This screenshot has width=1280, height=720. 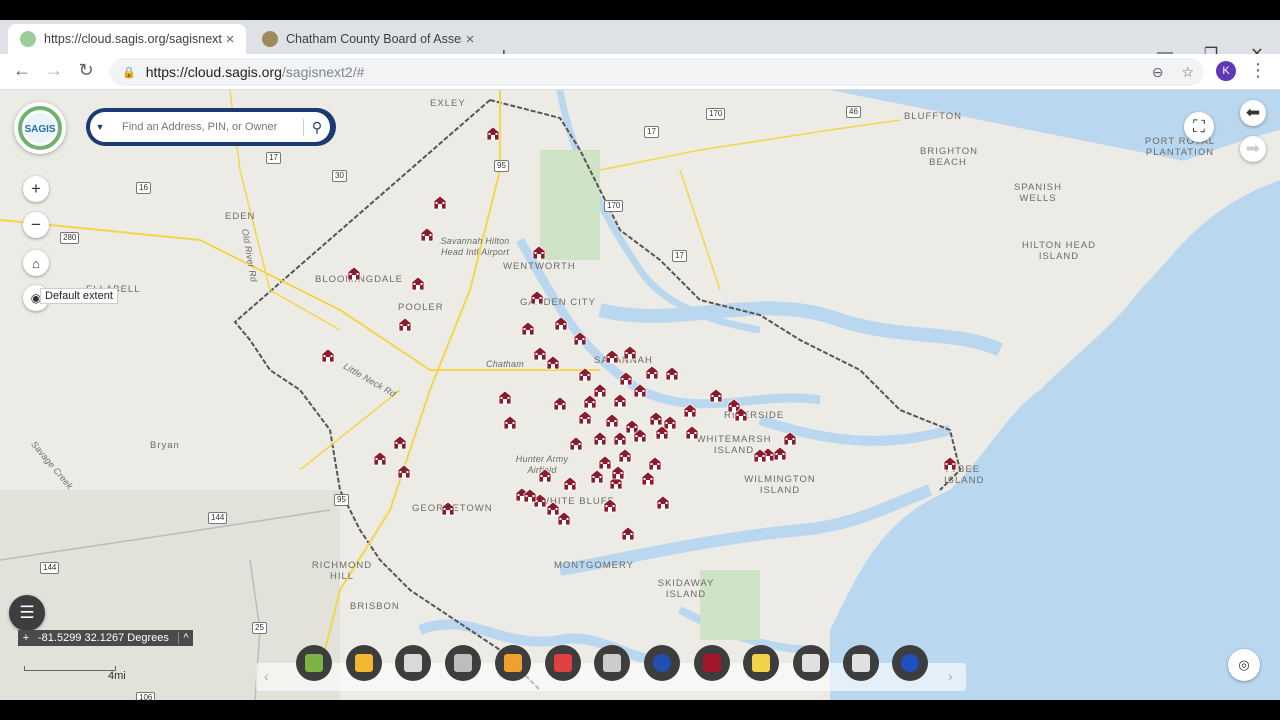 I want to click on tab-chatham-assessors: Chatham County Board of Assessors ×, so click(x=368, y=39).